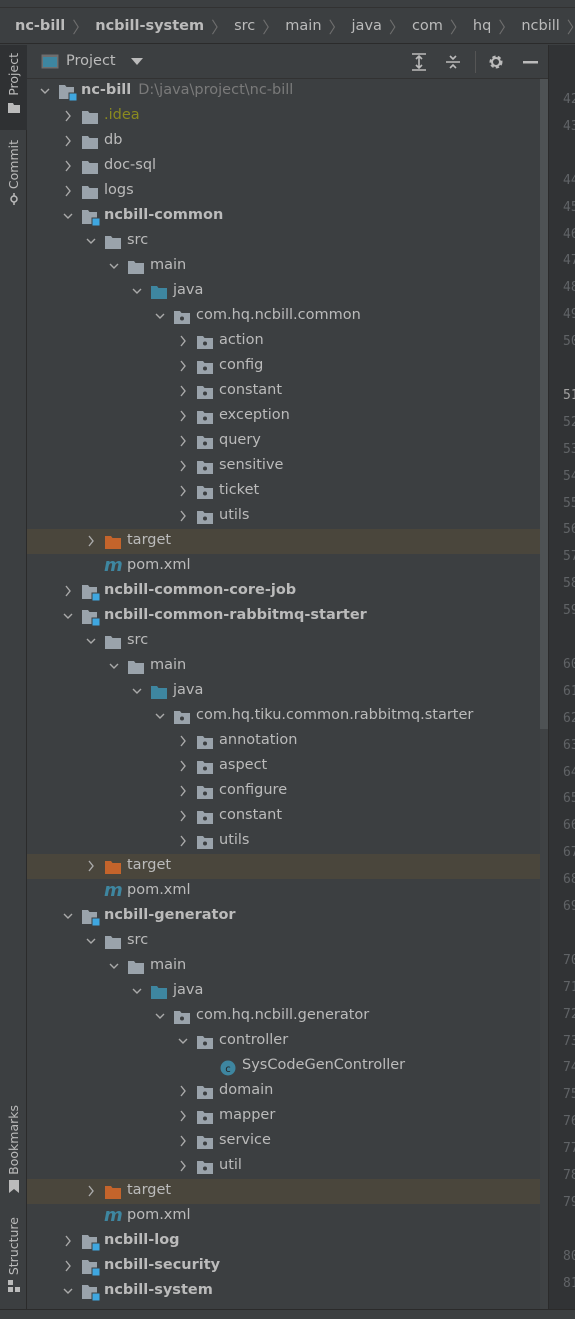  Describe the element at coordinates (149, 26) in the screenshot. I see `breadcrumb-item: ncbill-system` at that location.